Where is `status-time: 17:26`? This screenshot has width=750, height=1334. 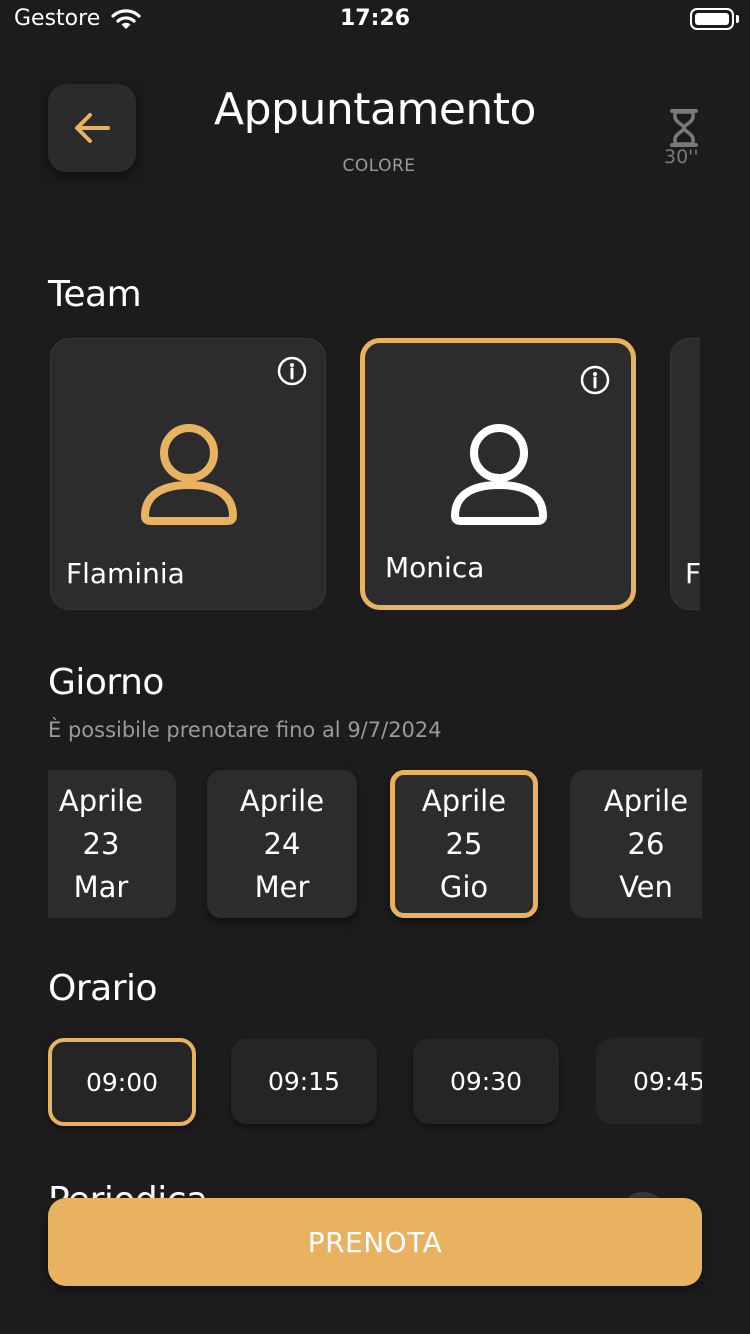 status-time: 17:26 is located at coordinates (375, 18).